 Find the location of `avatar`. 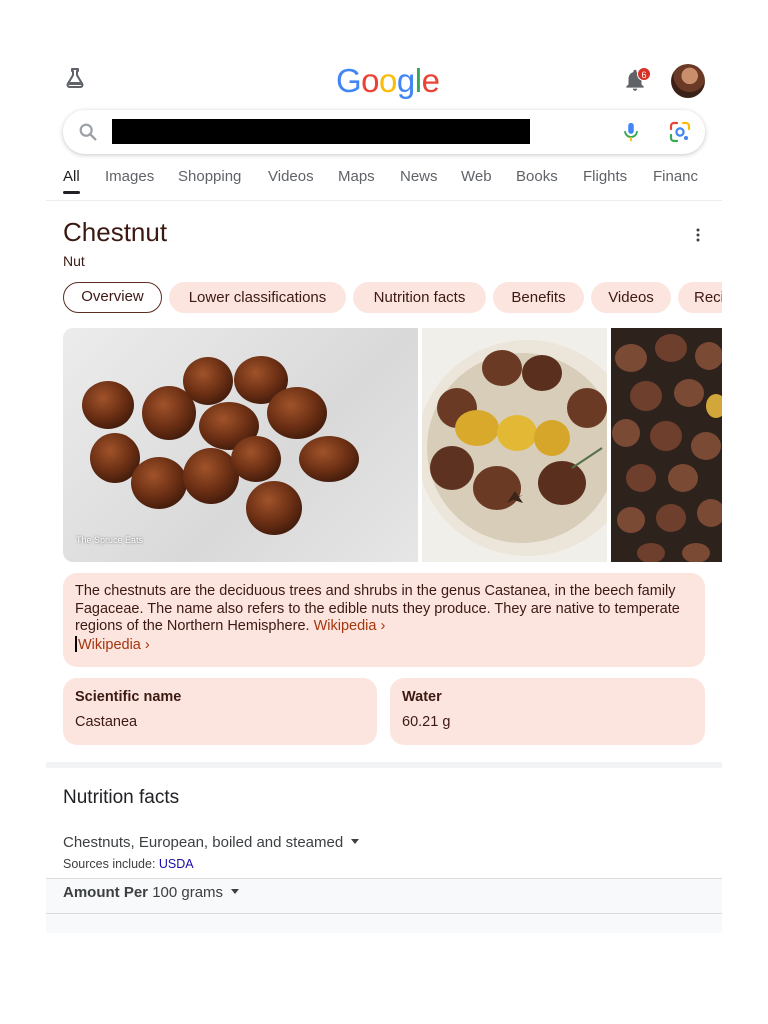

avatar is located at coordinates (688, 81).